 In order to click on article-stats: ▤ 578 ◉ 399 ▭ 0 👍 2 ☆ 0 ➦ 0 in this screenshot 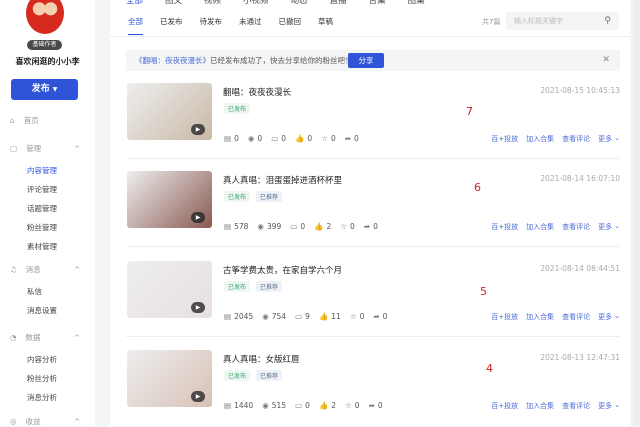, I will do `click(301, 226)`.